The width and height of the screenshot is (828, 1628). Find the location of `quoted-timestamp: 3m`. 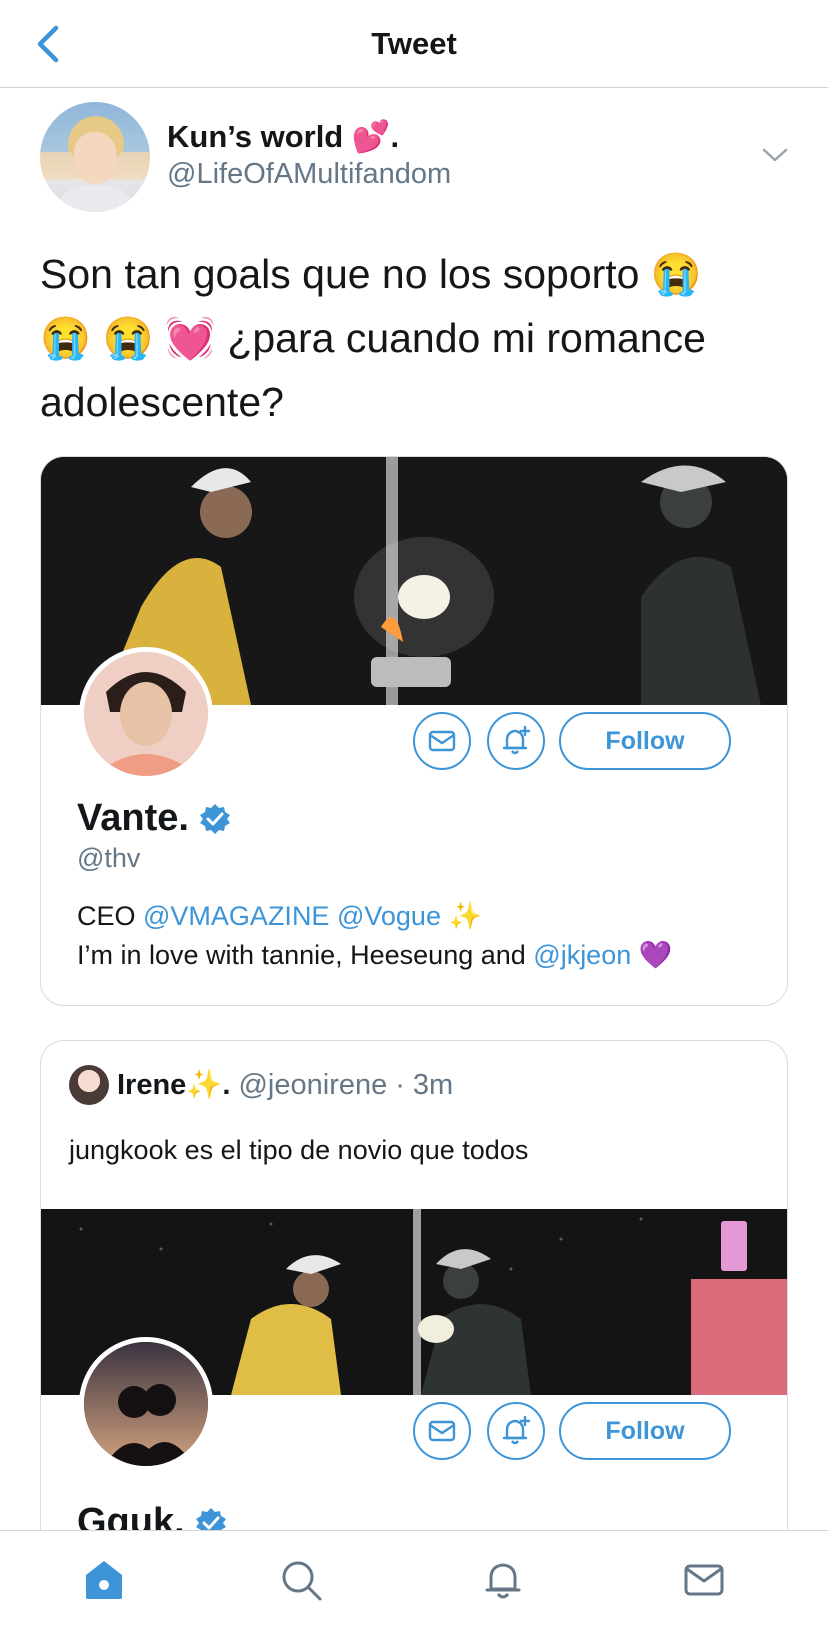

quoted-timestamp: 3m is located at coordinates (433, 1084).